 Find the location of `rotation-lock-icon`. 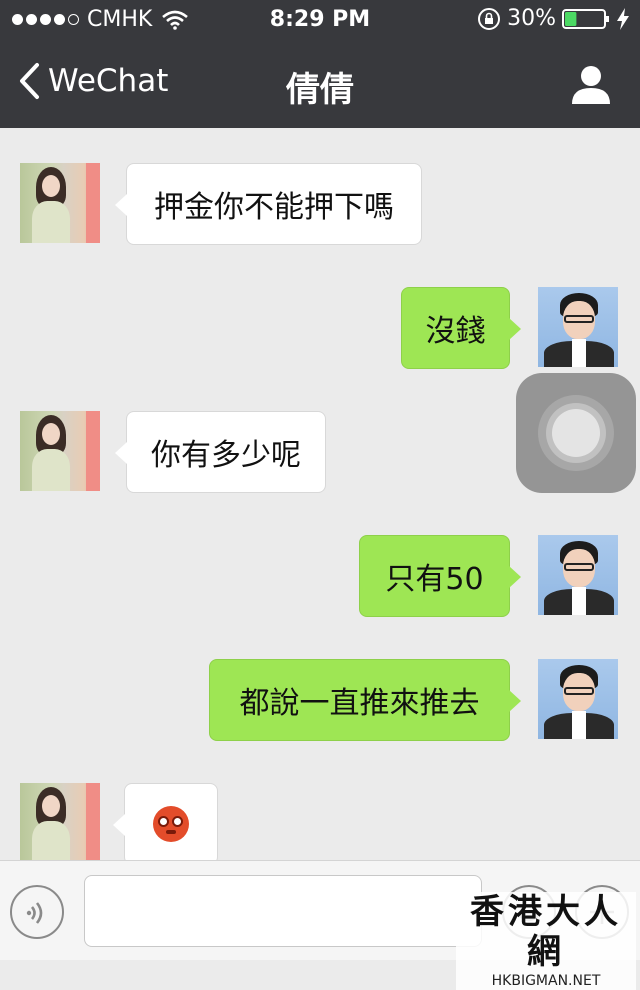

rotation-lock-icon is located at coordinates (489, 18).